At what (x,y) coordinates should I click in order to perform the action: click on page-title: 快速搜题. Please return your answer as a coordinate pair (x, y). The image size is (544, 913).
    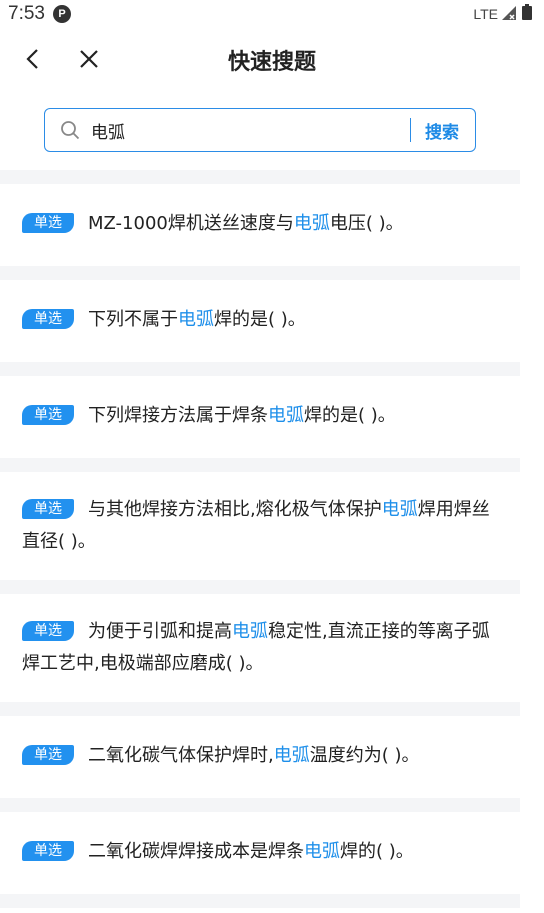
    Looking at the image, I should click on (271, 62).